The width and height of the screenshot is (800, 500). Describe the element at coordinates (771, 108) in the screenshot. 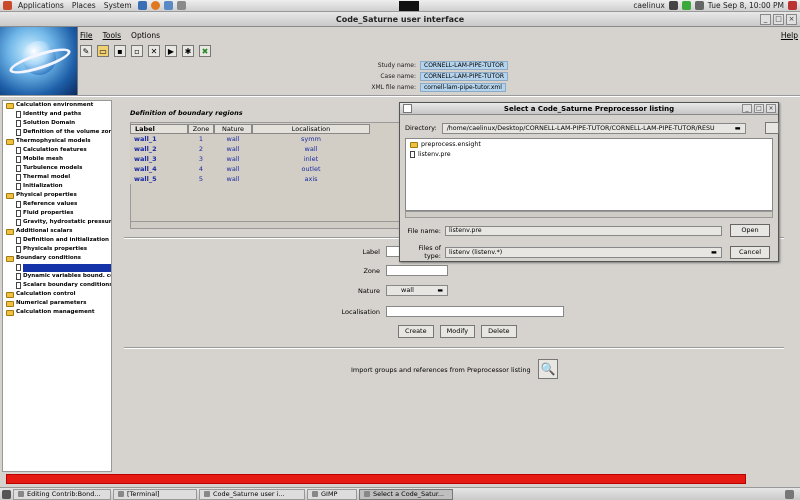

I see `dialog-close-button: ×` at that location.